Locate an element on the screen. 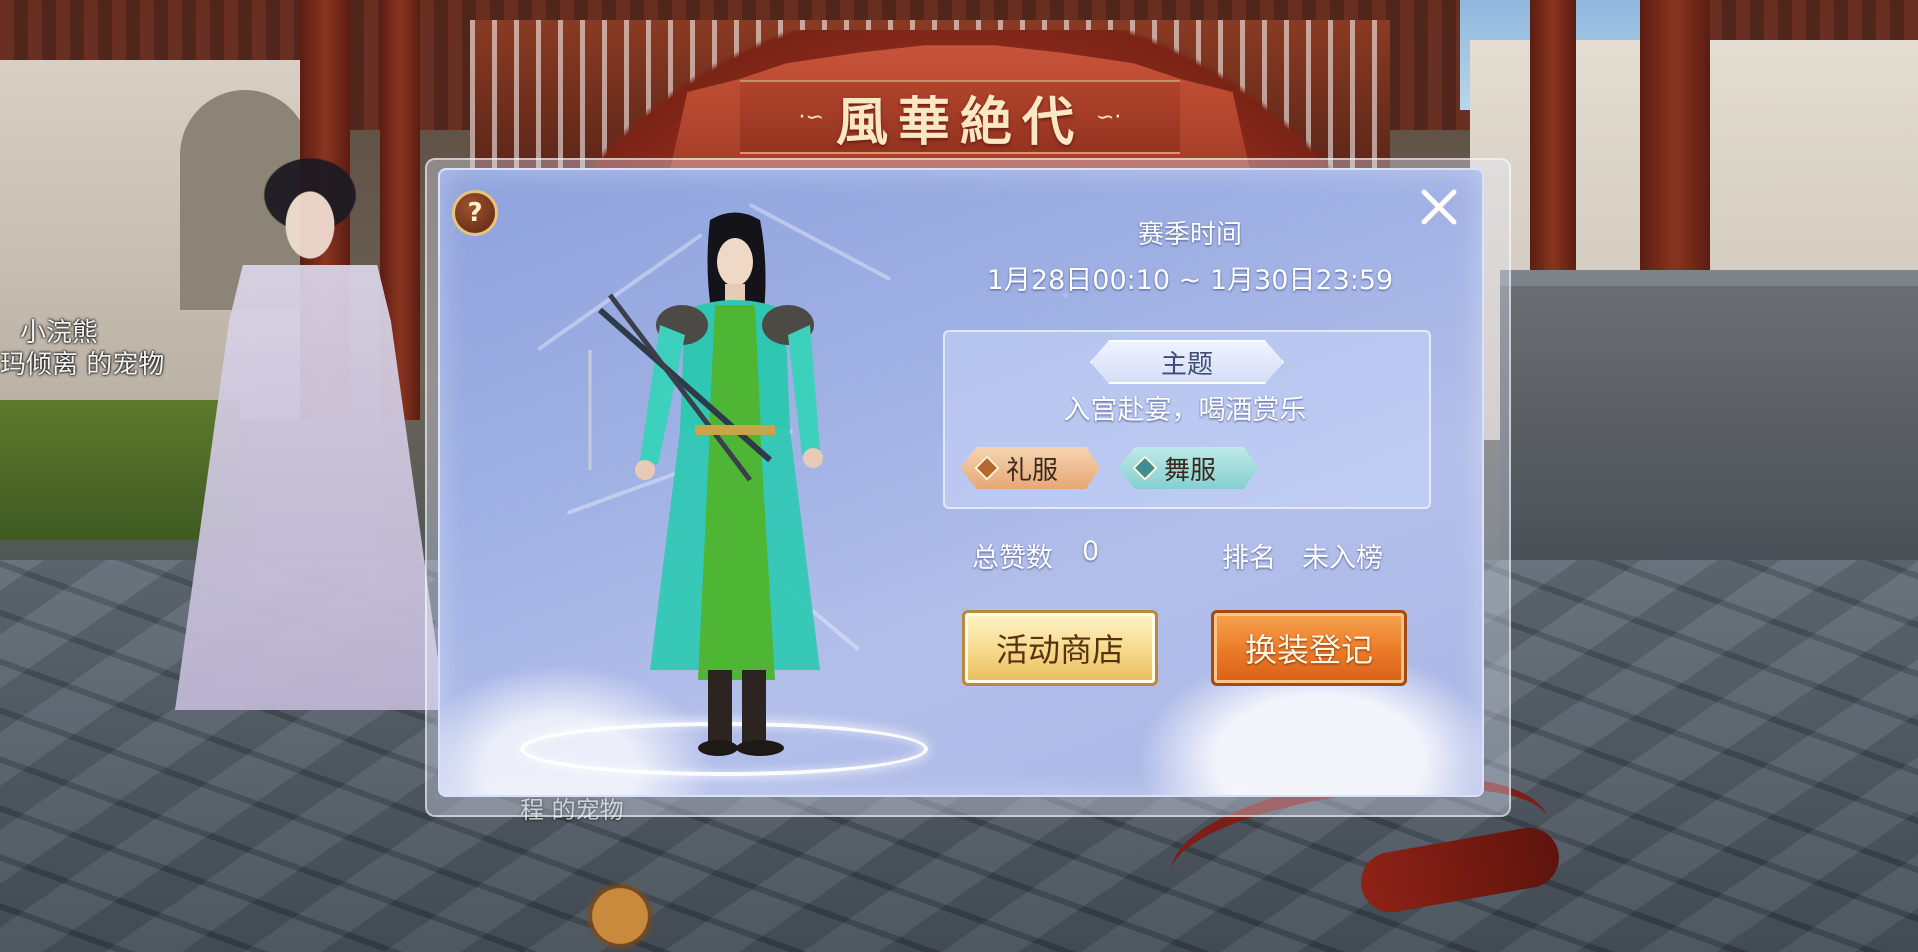  character-model is located at coordinates (730, 490).